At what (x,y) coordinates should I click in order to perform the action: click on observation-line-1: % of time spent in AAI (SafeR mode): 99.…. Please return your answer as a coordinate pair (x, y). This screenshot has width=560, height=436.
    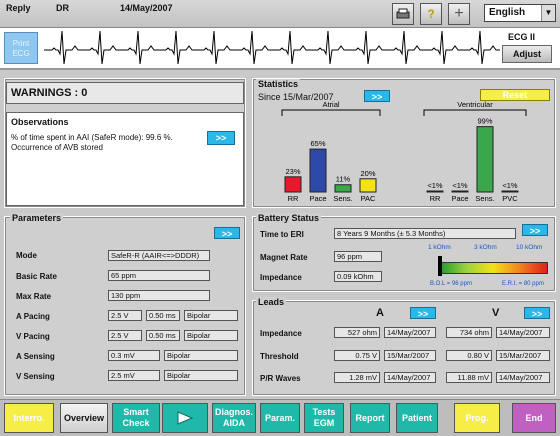
    Looking at the image, I should click on (92, 137).